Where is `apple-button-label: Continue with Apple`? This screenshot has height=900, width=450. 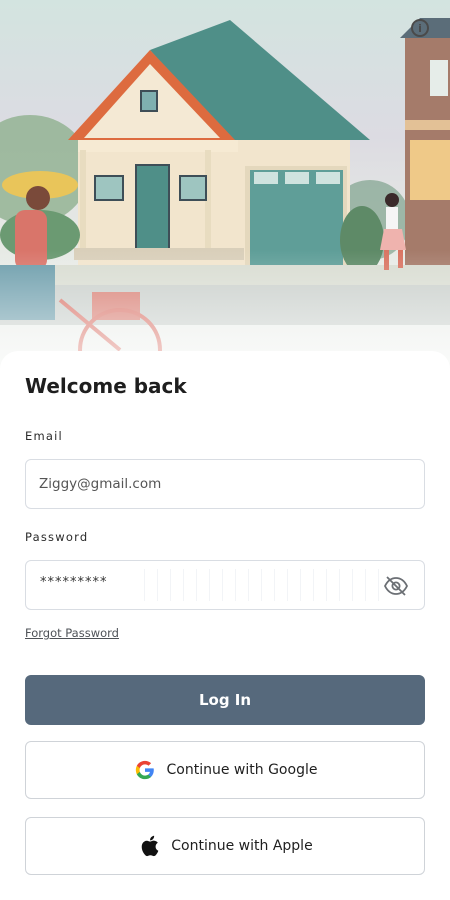
apple-button-label: Continue with Apple is located at coordinates (242, 846).